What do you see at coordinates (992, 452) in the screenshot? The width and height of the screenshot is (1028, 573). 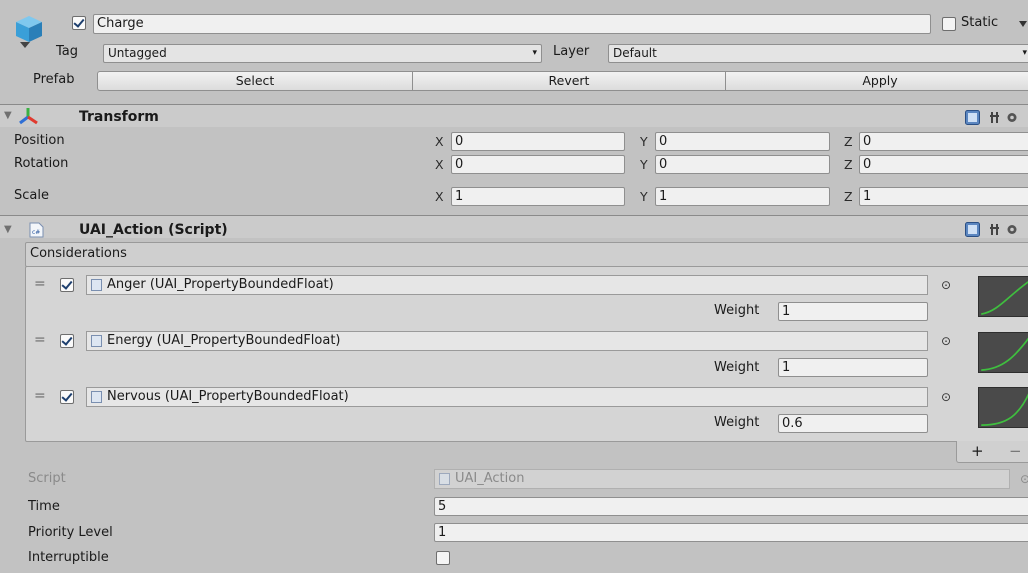 I see `list-footer: + −` at bounding box center [992, 452].